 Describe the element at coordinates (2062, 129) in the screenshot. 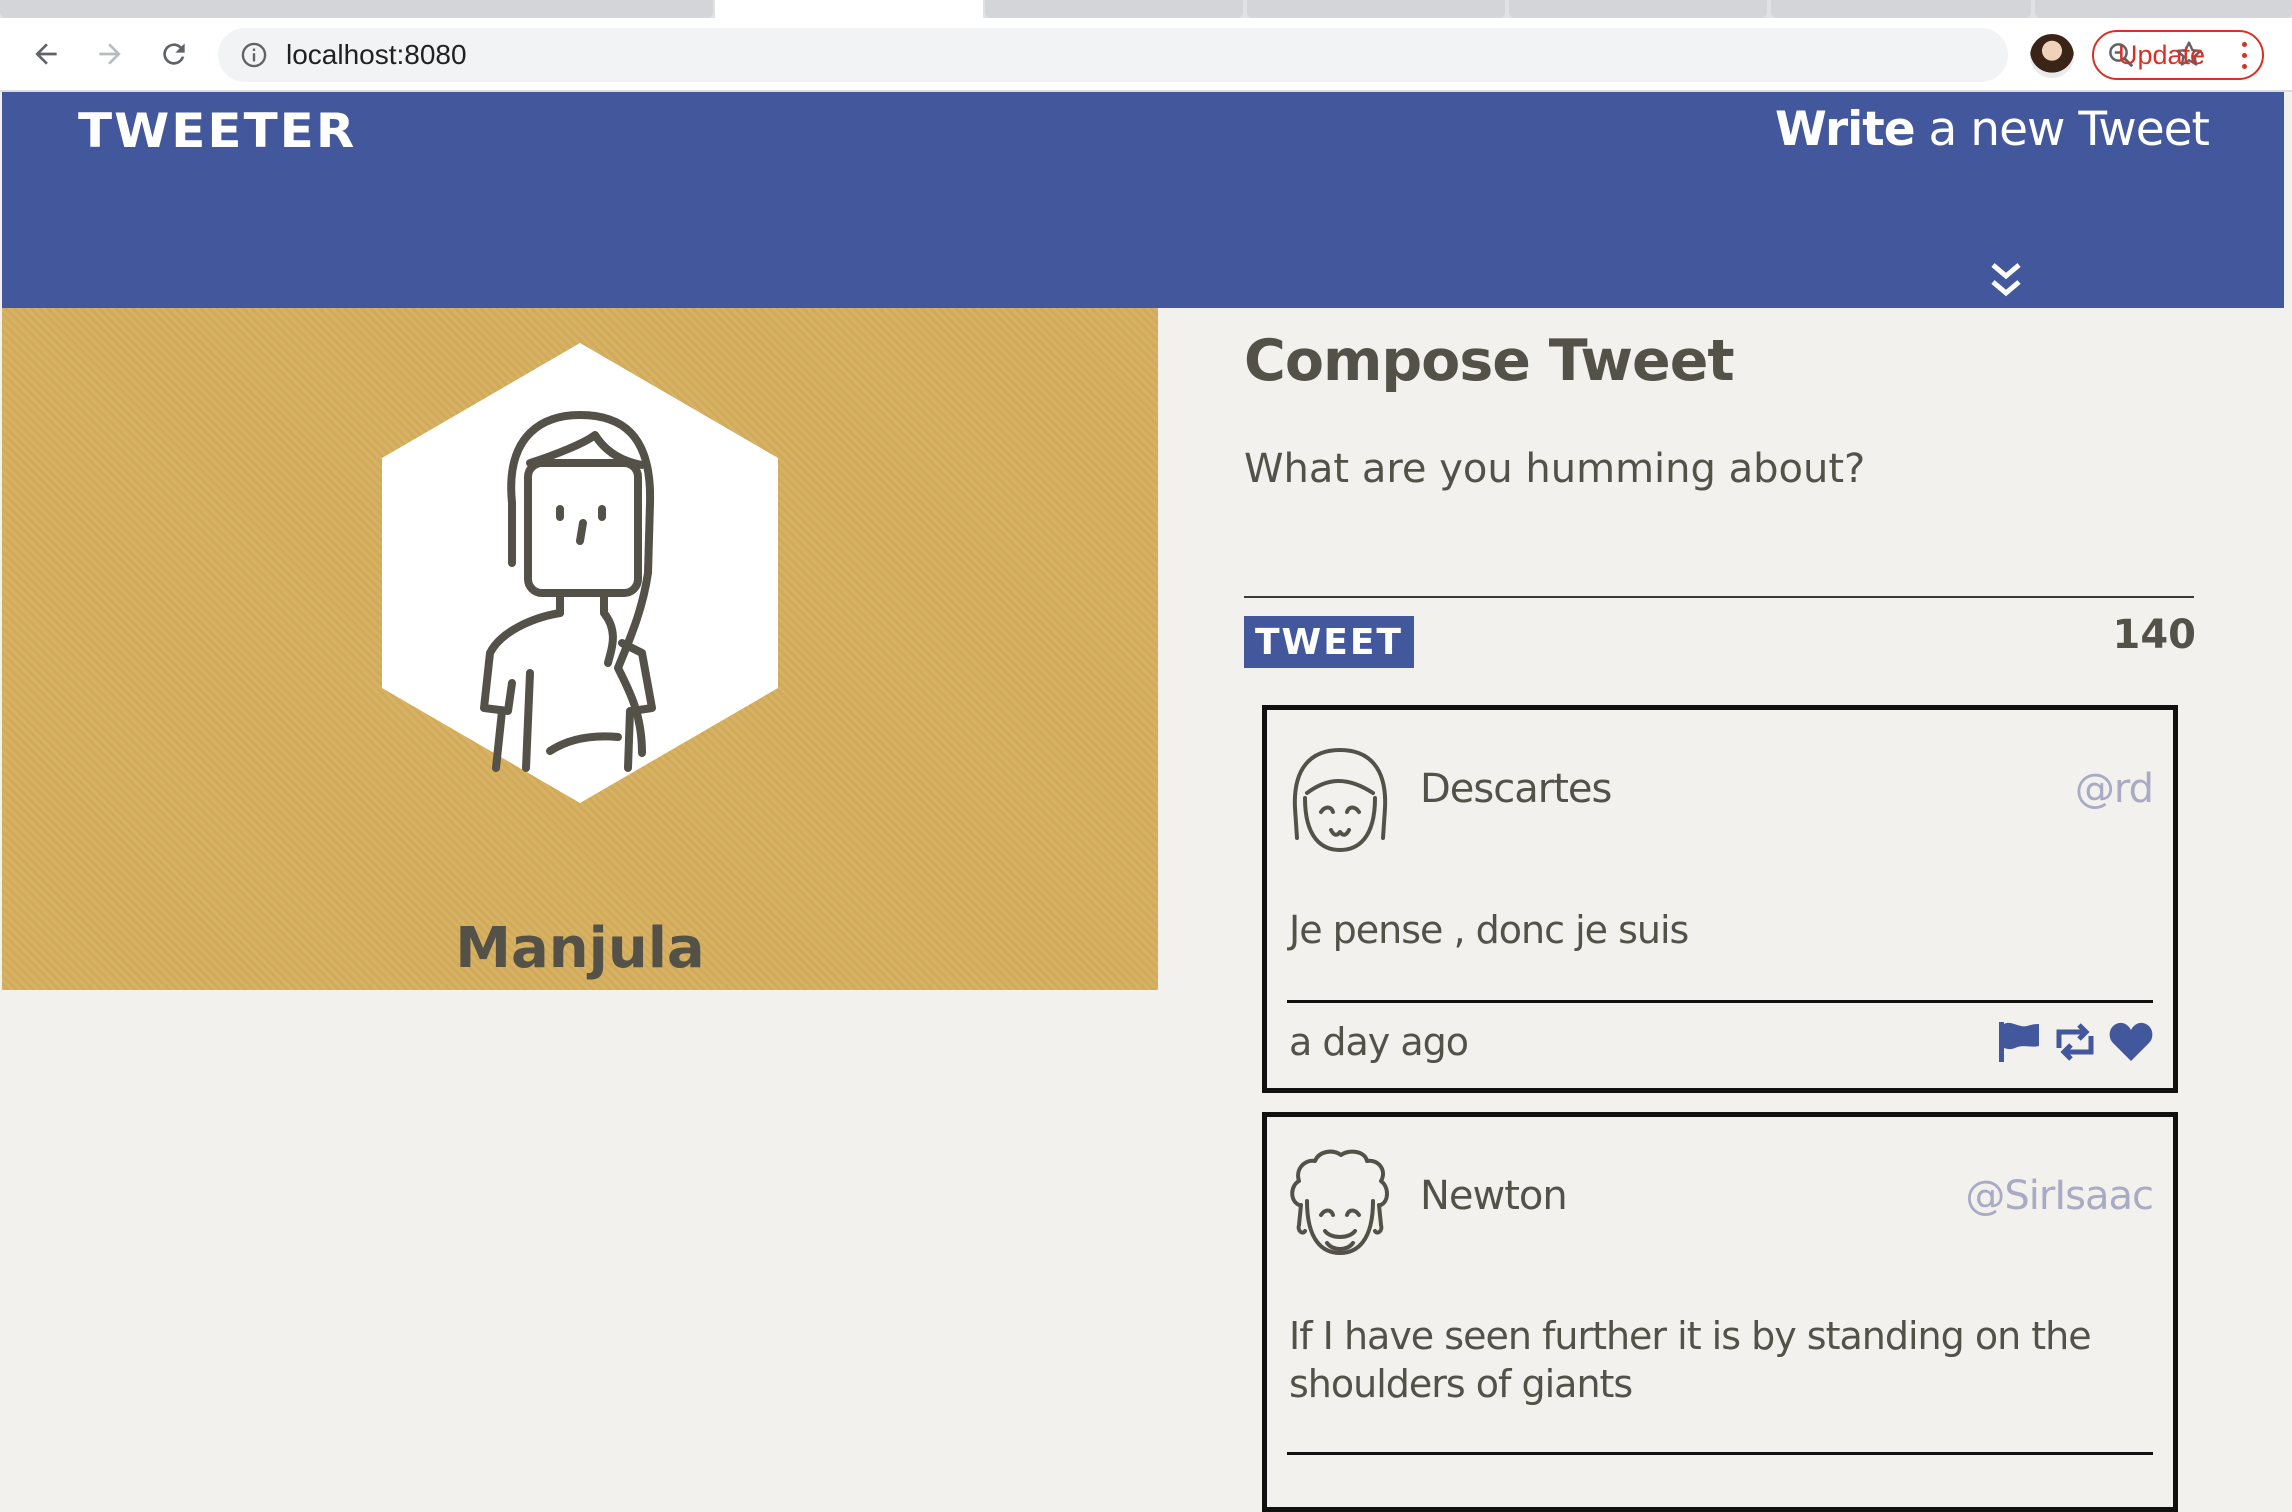

I see `write-rest-label: a new Tweet` at that location.